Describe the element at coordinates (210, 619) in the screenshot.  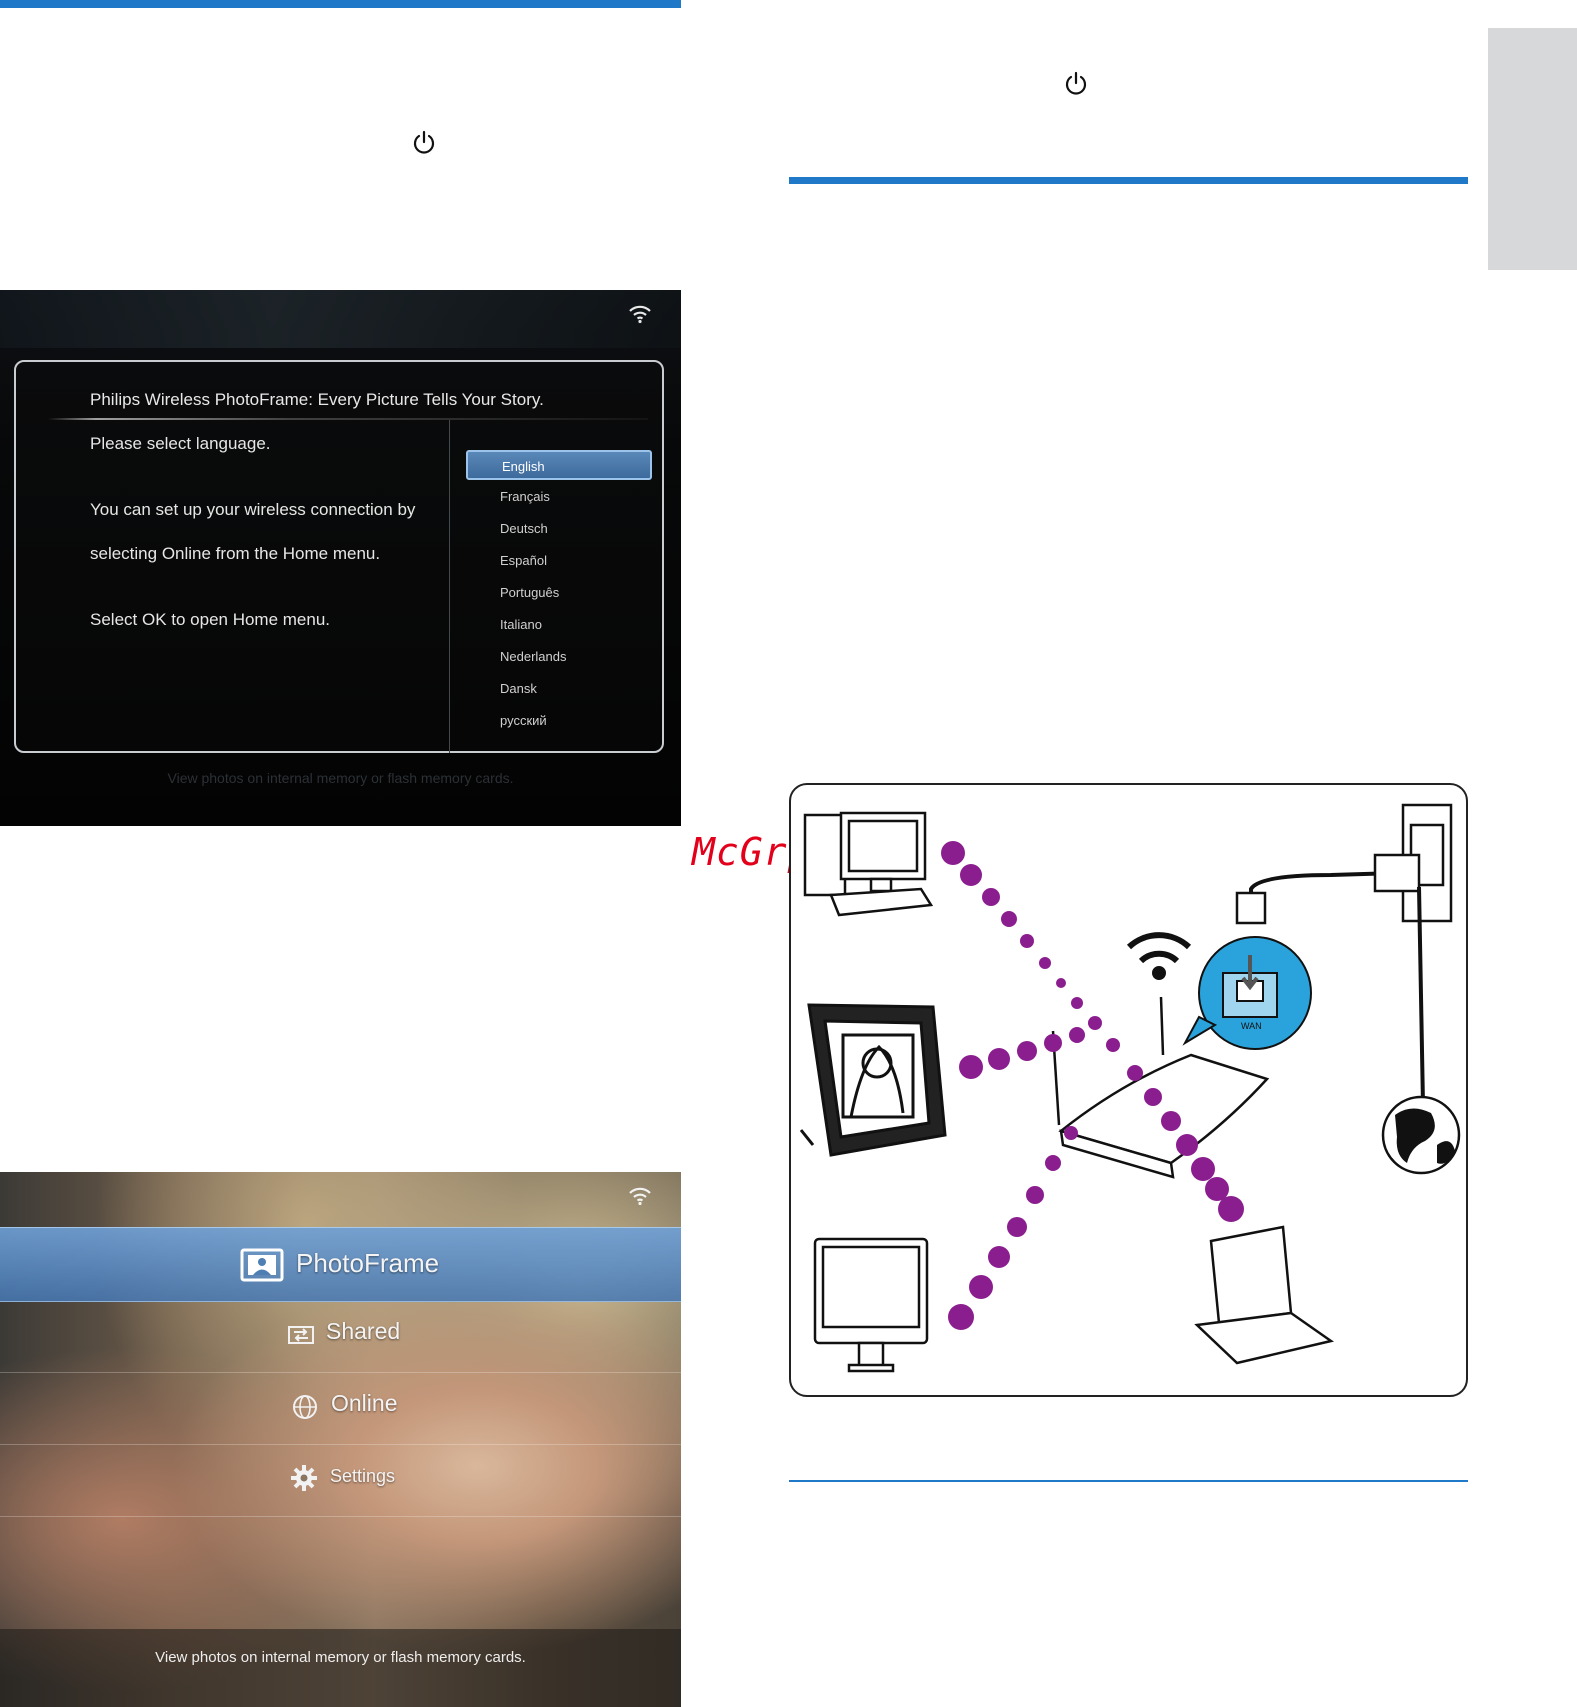
I see `ok-hint: Select OK to open Home menu.` at that location.